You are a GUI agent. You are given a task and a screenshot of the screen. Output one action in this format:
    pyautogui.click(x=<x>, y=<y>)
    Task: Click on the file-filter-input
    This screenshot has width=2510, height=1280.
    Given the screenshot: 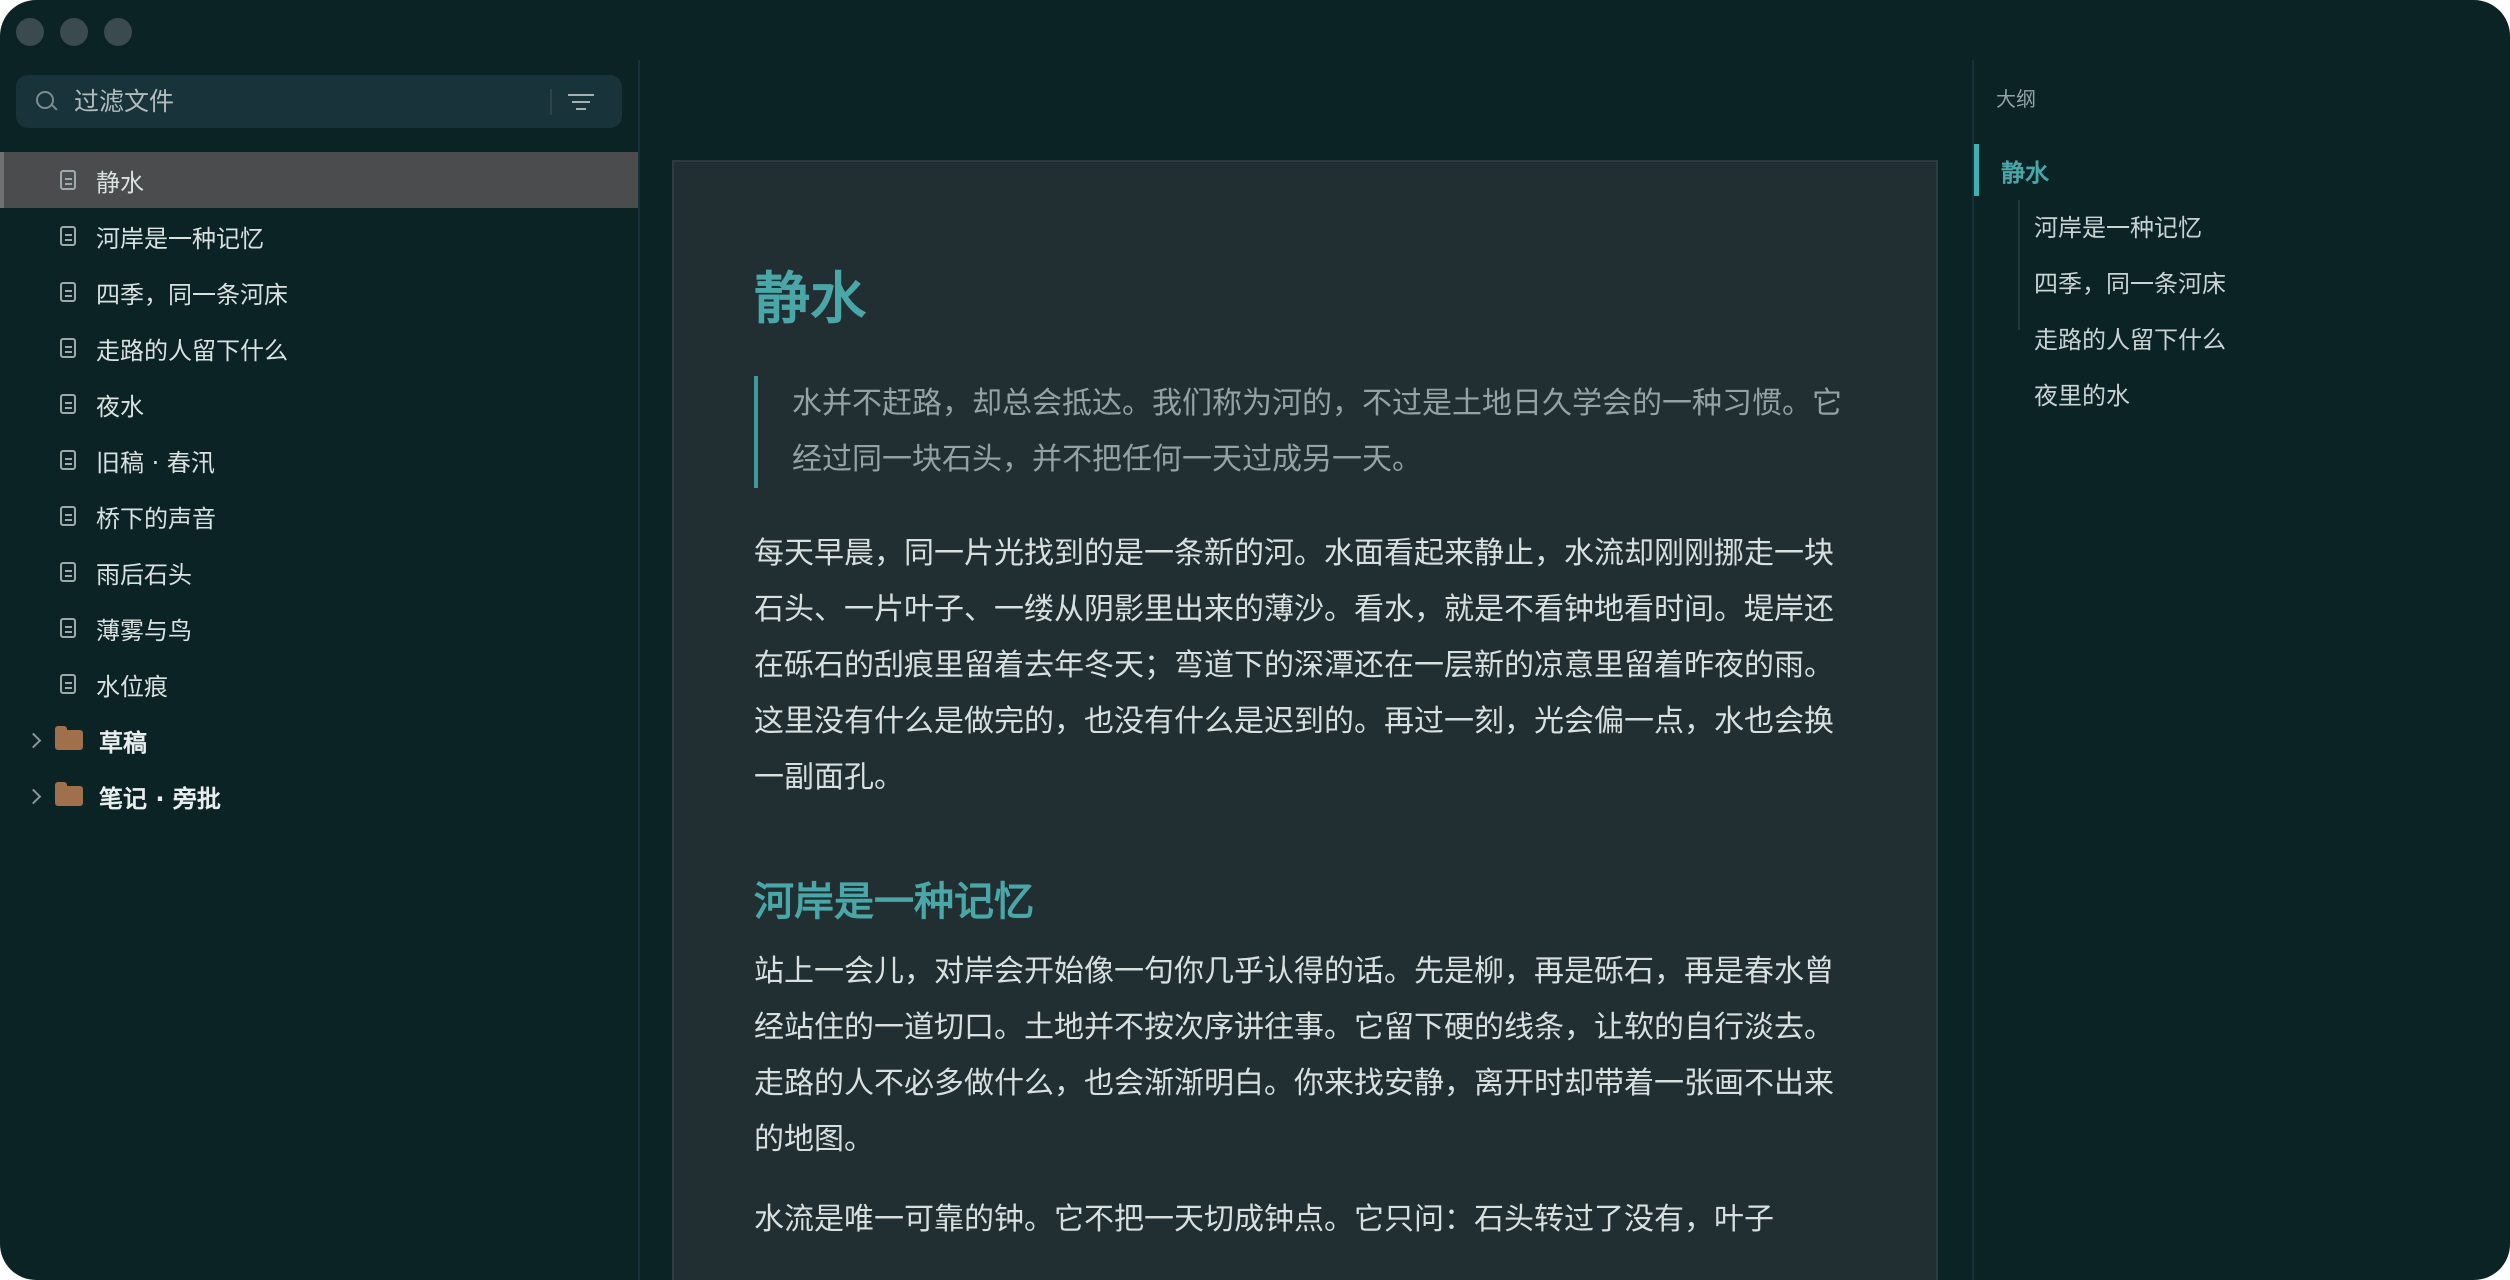 What is the action you would take?
    pyautogui.click(x=304, y=101)
    